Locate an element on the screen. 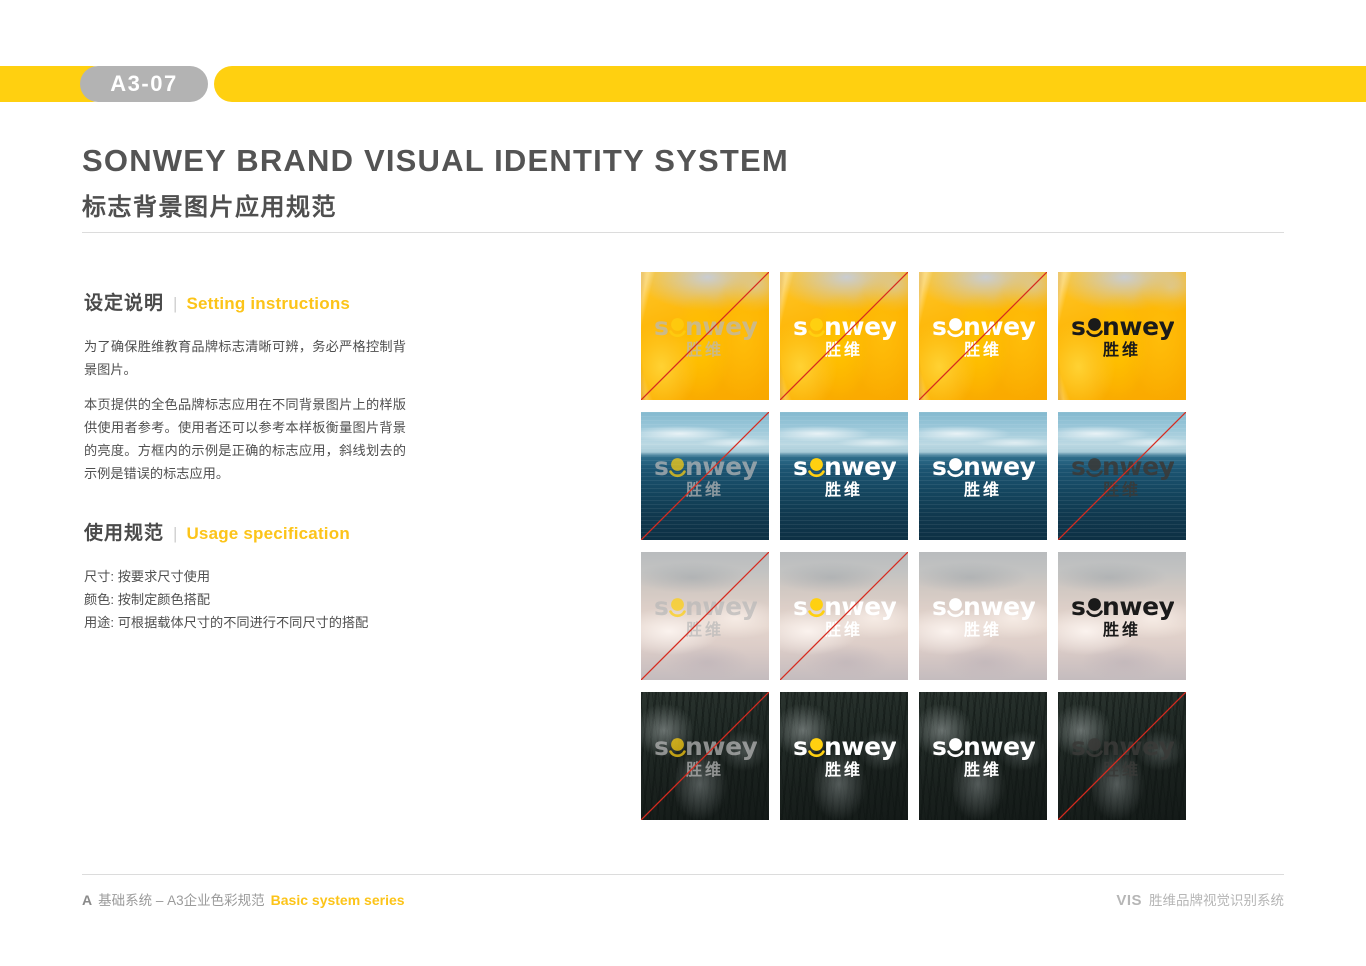 This screenshot has height=966, width=1366. footer-left: A 基础系统 – A3企业色彩规范 Basic system series is located at coordinates (243, 899).